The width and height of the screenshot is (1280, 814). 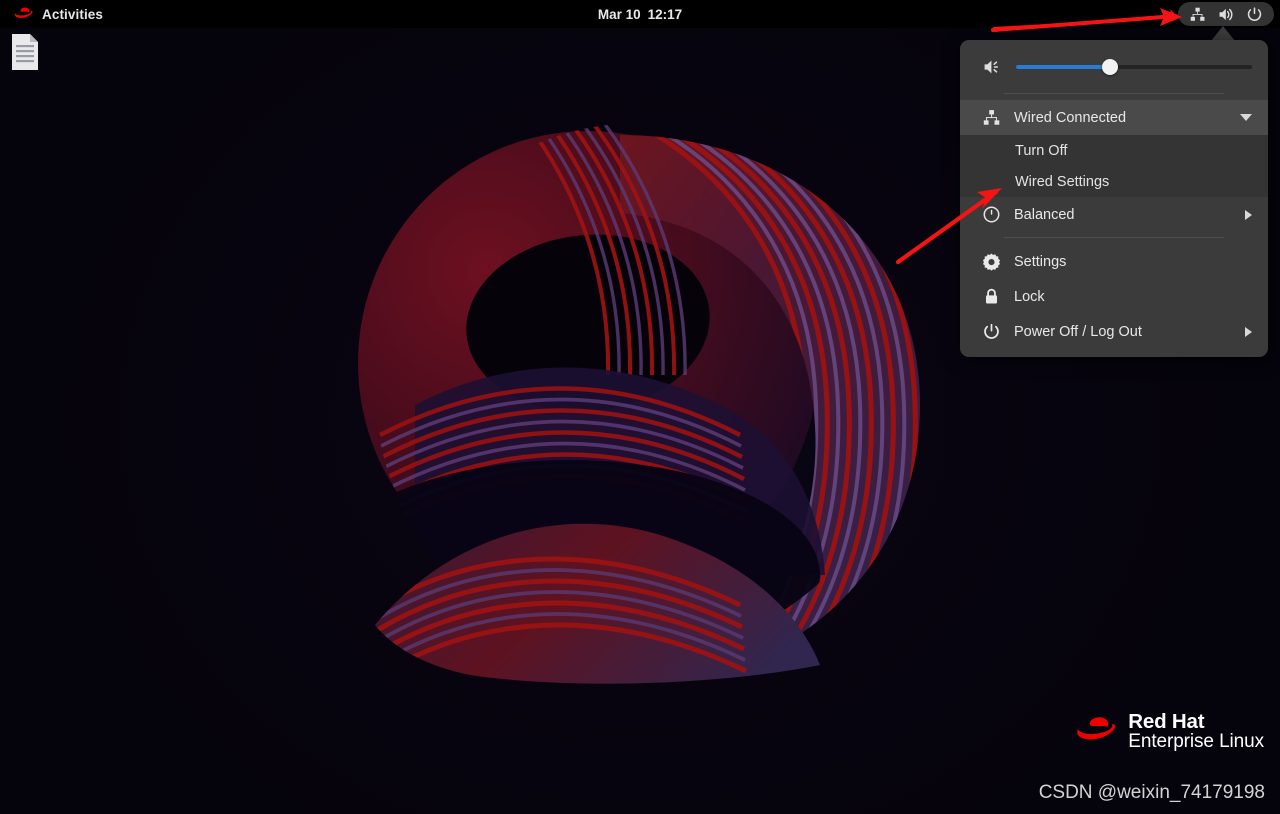 What do you see at coordinates (991, 262) in the screenshot?
I see `gear-icon` at bounding box center [991, 262].